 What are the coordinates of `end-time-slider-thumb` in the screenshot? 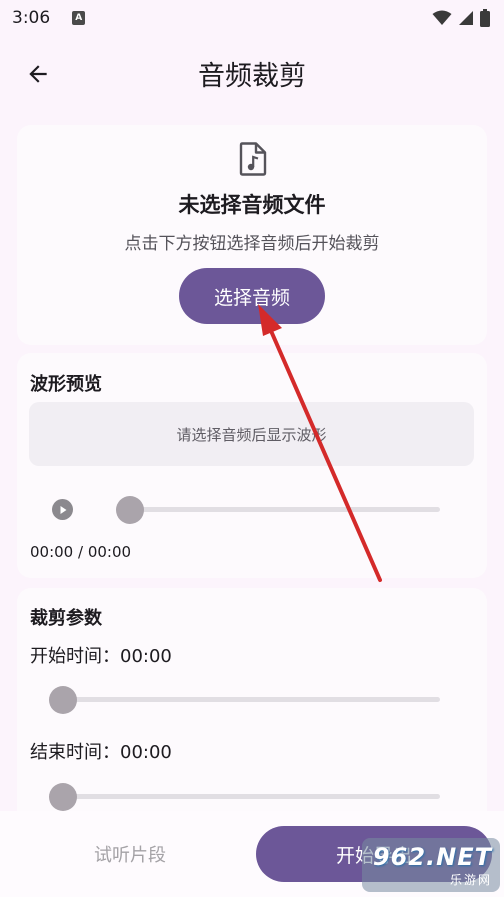 It's located at (63, 797).